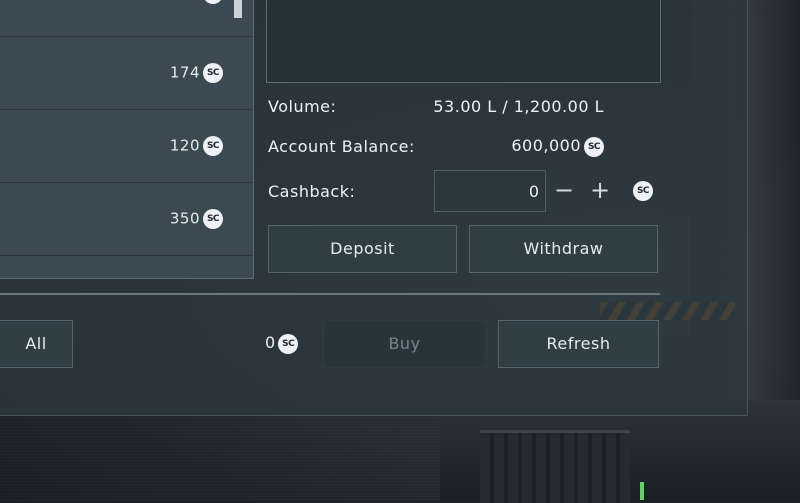 This screenshot has width=800, height=503. What do you see at coordinates (362, 249) in the screenshot?
I see `deposit-button: Deposit` at bounding box center [362, 249].